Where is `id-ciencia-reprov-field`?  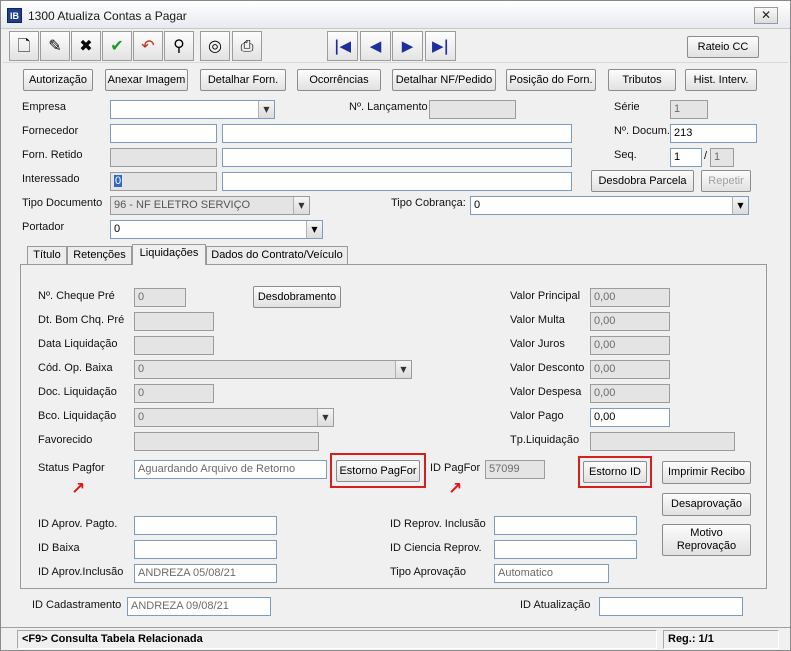
id-ciencia-reprov-field is located at coordinates (565, 549).